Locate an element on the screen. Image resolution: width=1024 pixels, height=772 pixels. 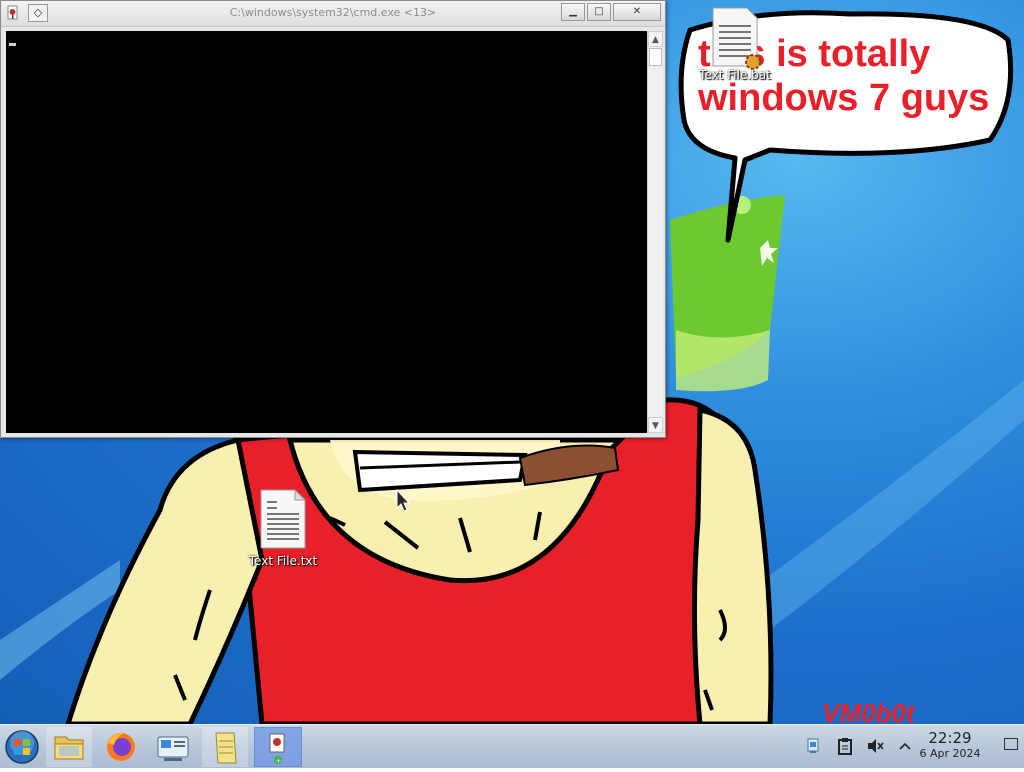
taskbar: + 22:29 6 Apr 2024 is located at coordinates (512, 746).